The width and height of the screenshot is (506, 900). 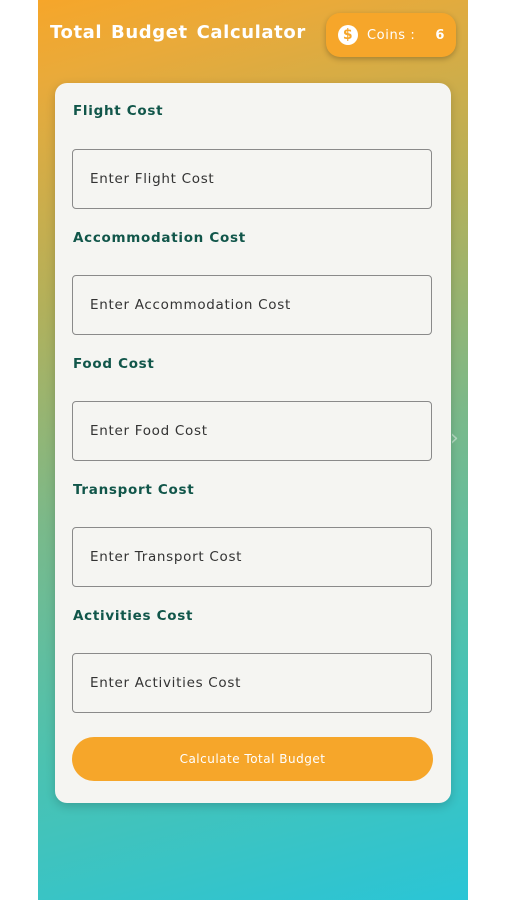 I want to click on header: Total Budget Calculator $ Coins : 6, so click(x=253, y=35).